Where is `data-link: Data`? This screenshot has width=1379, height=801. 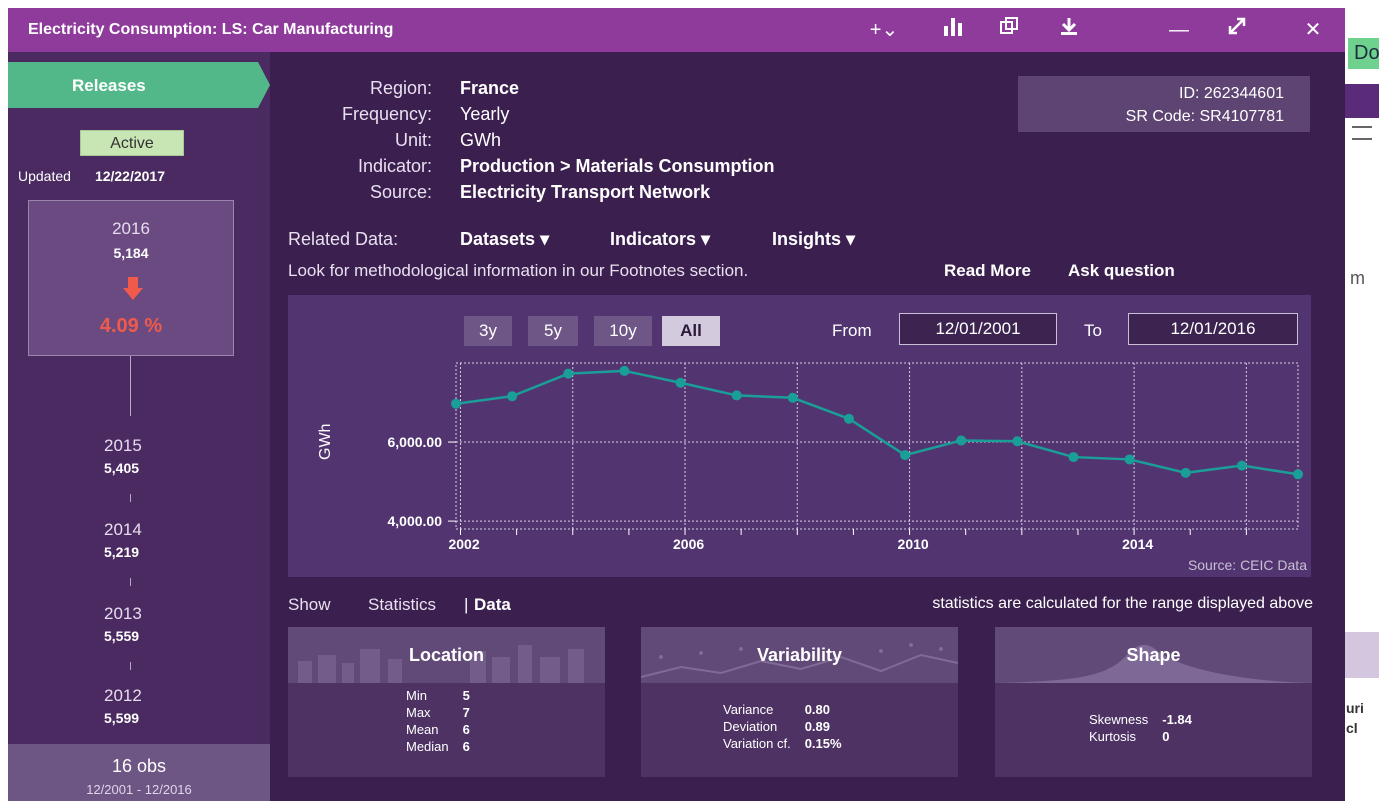
data-link: Data is located at coordinates (492, 605).